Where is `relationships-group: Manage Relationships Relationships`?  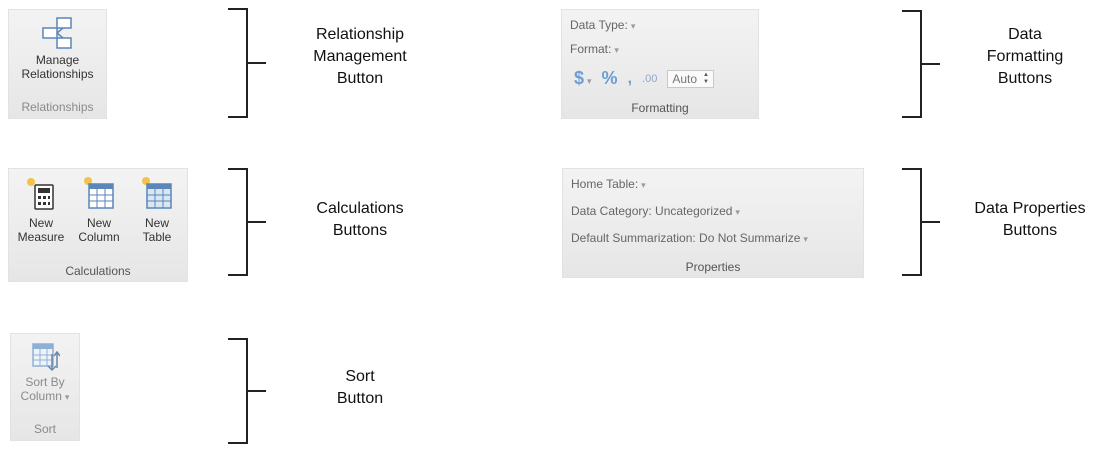
relationships-group: Manage Relationships Relationships is located at coordinates (57, 64).